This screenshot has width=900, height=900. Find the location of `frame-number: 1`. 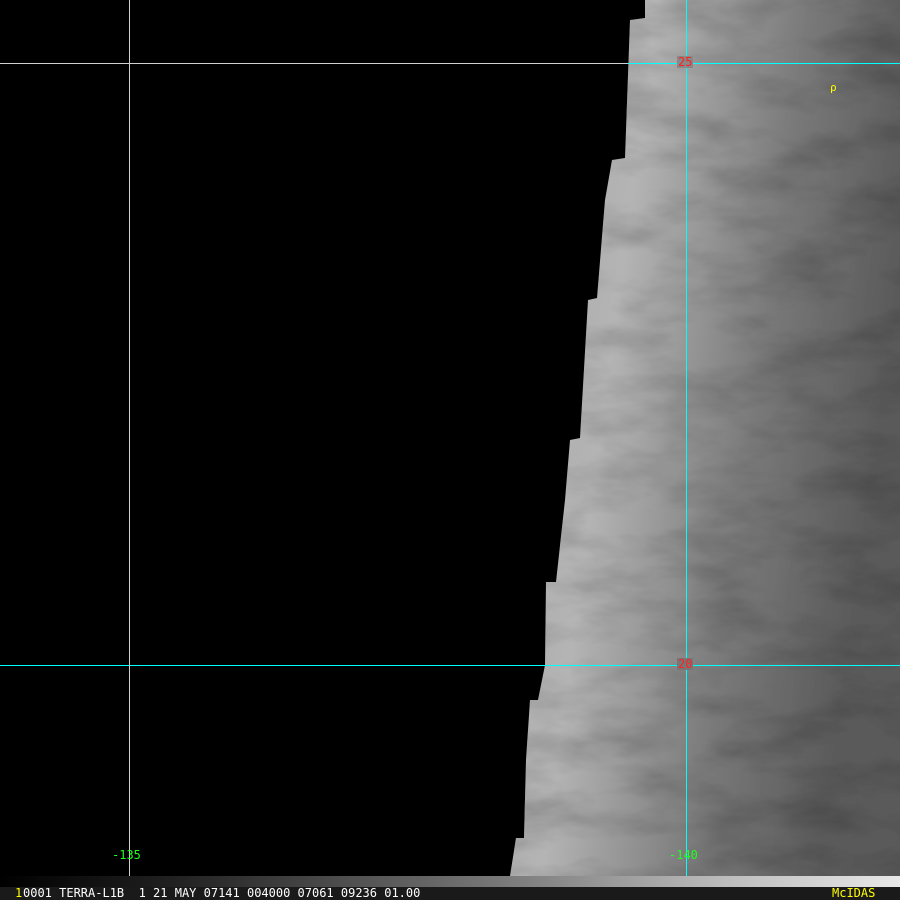

frame-number: 1 is located at coordinates (19, 893).